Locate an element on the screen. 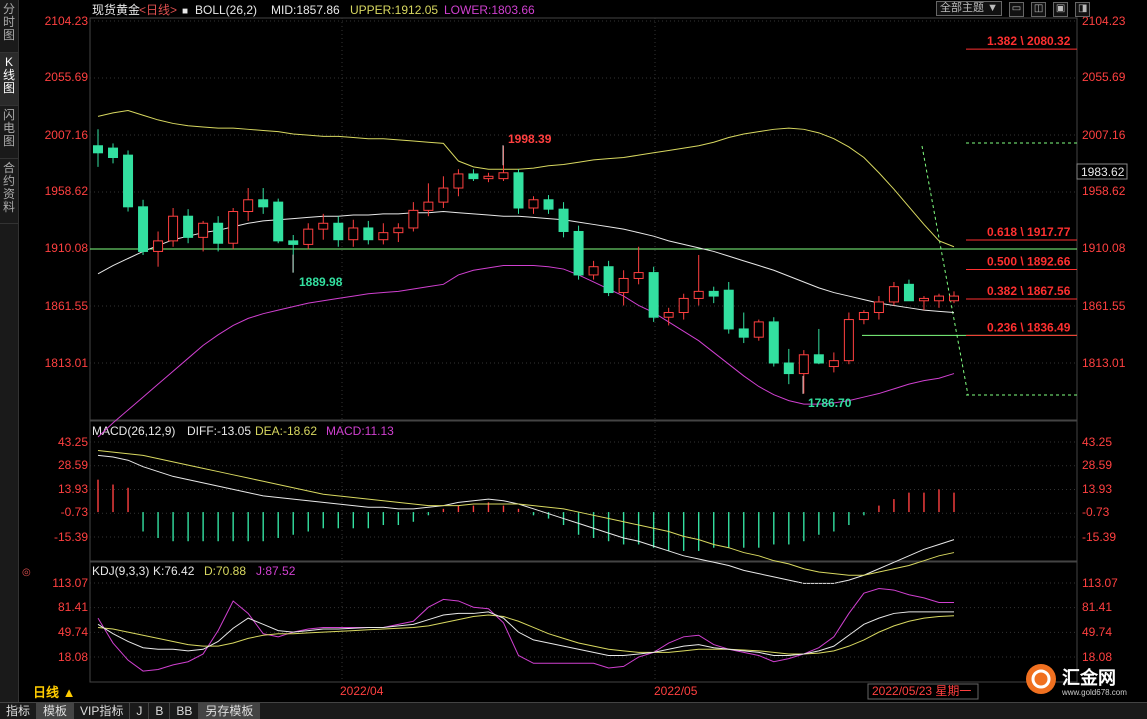 This screenshot has height=719, width=1147. logo-url: www.gold678.com is located at coordinates (1094, 692).